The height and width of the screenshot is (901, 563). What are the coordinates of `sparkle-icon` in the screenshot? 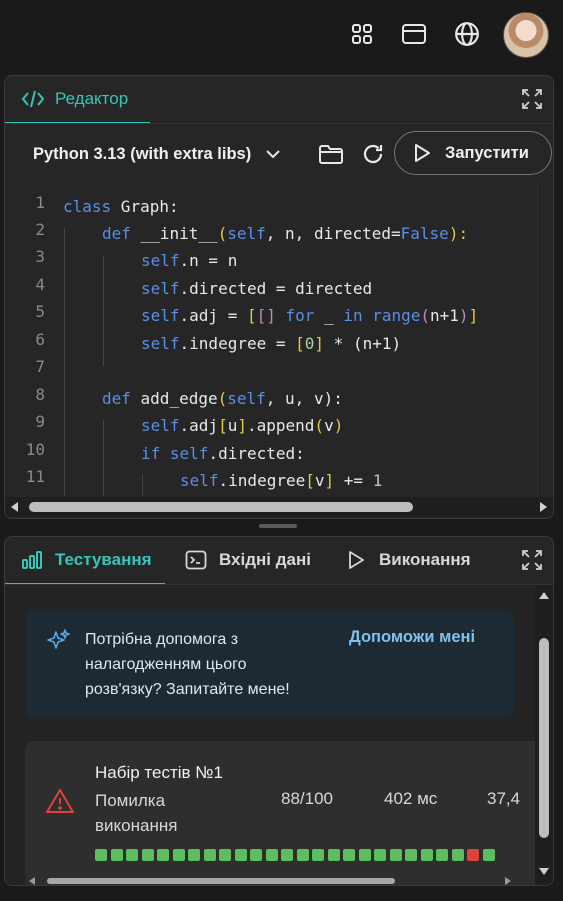 It's located at (58, 641).